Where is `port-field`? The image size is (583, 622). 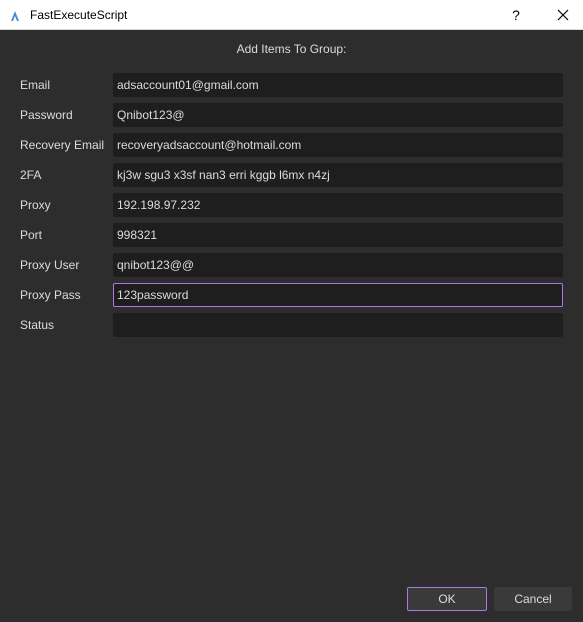
port-field is located at coordinates (338, 235).